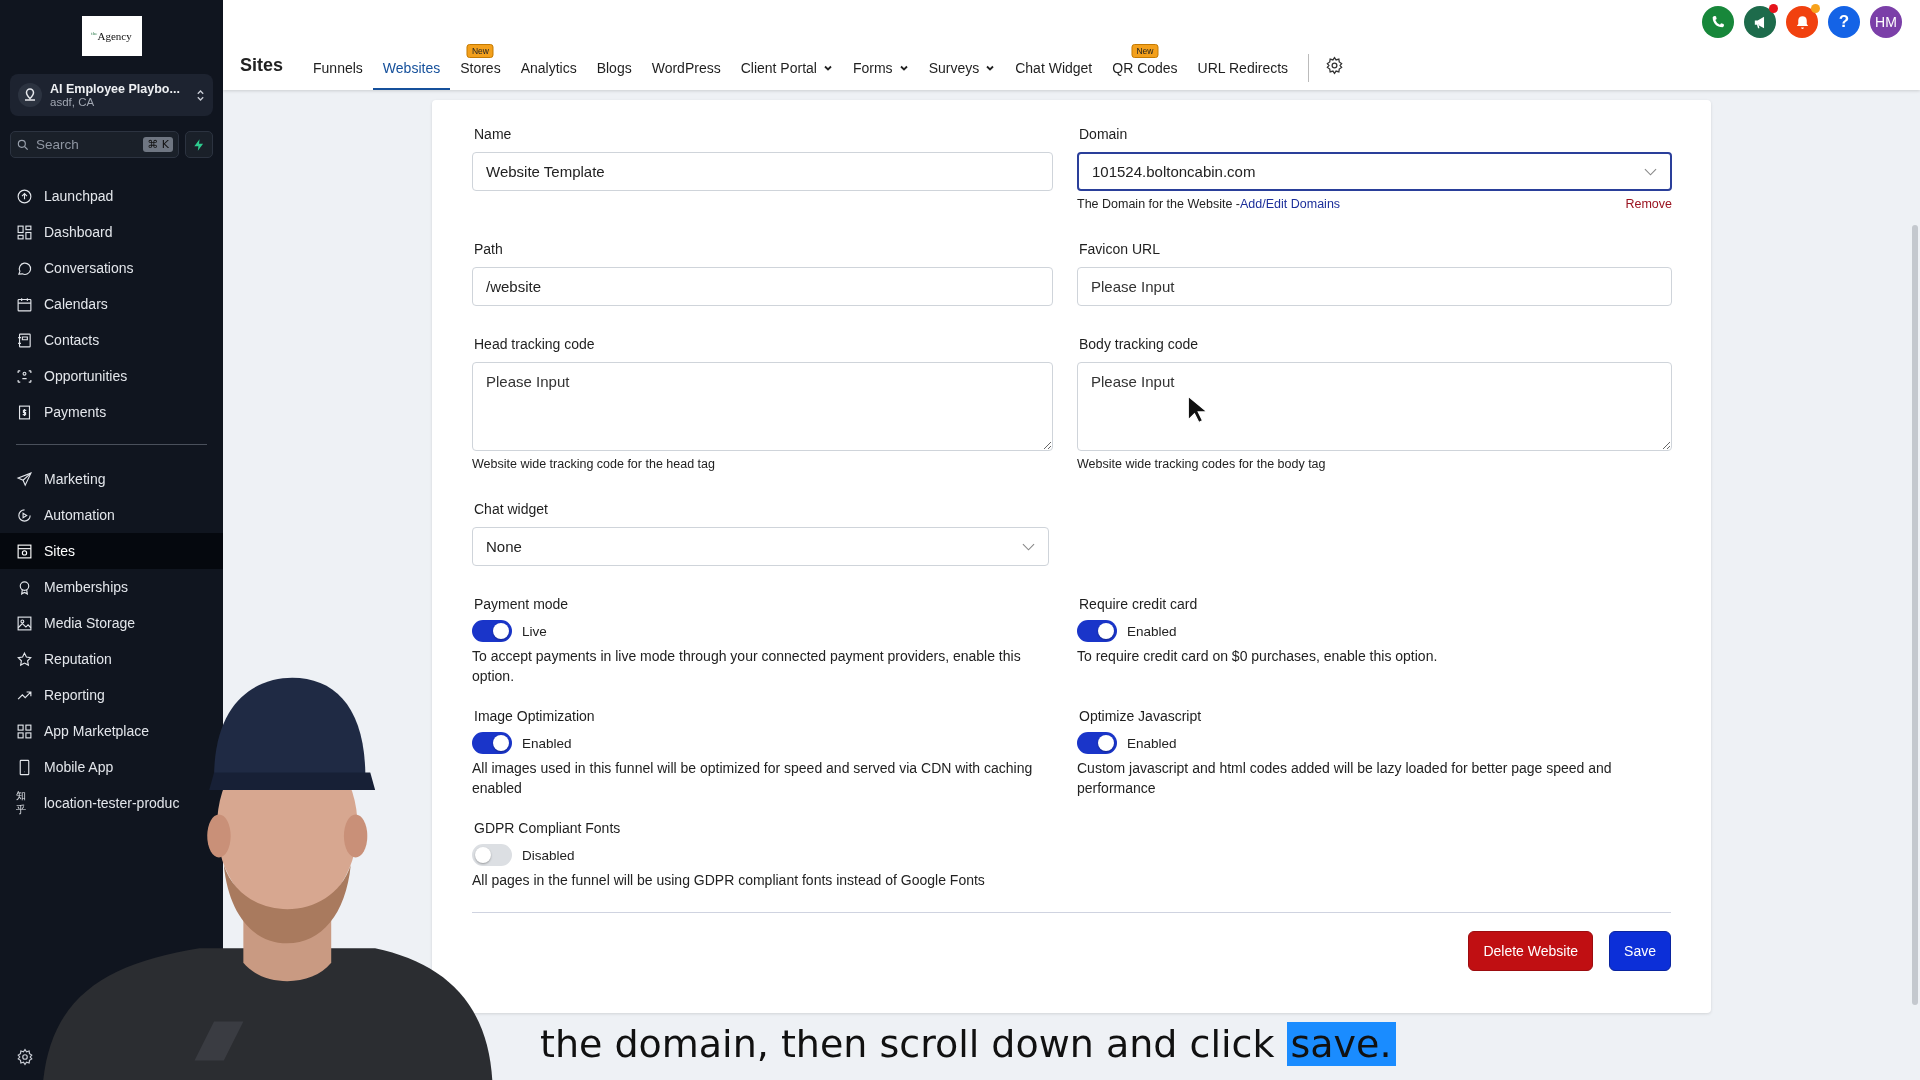 Image resolution: width=1920 pixels, height=1080 pixels. I want to click on sidebar-item: Payments, so click(56, 412).